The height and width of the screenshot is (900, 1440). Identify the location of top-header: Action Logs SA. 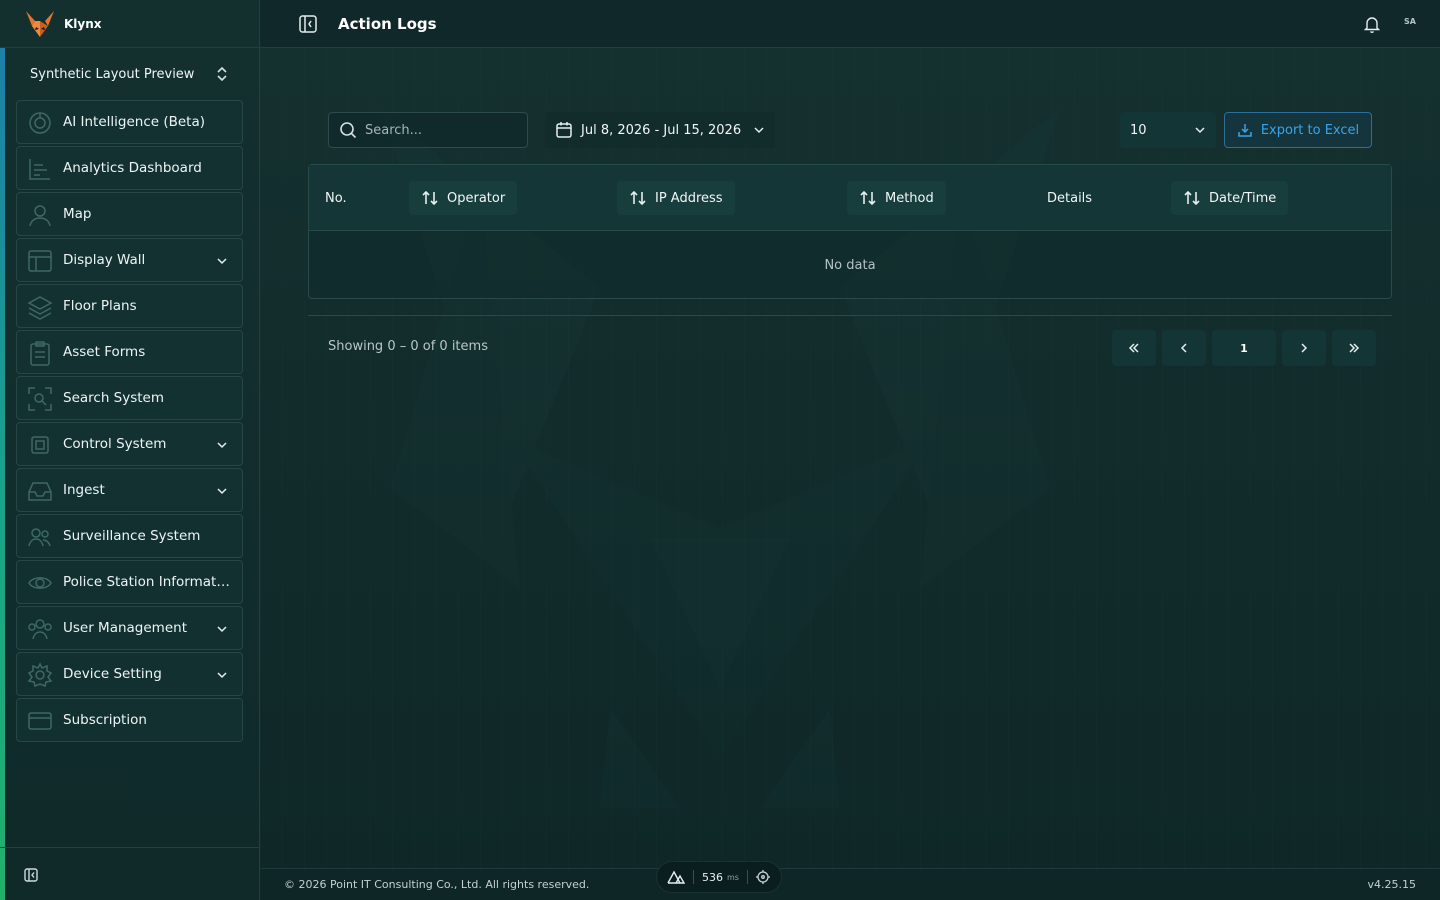
(850, 24).